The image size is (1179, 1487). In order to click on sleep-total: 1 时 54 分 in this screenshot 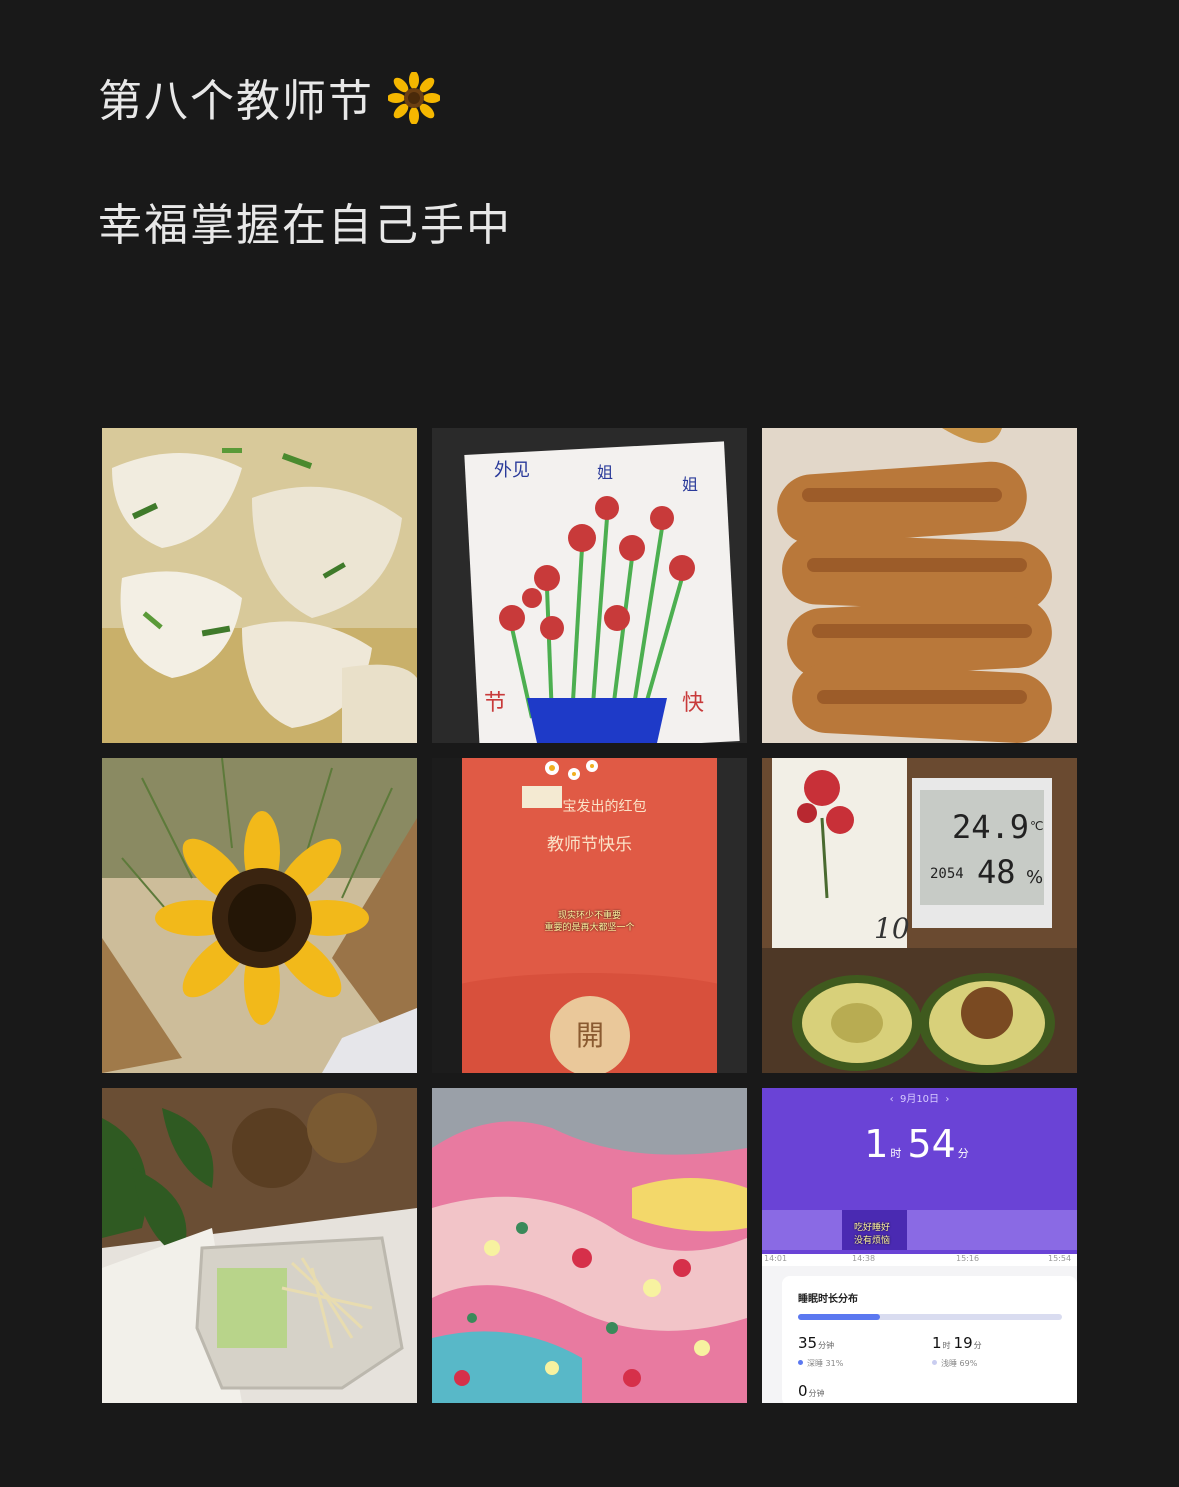, I will do `click(919, 1144)`.